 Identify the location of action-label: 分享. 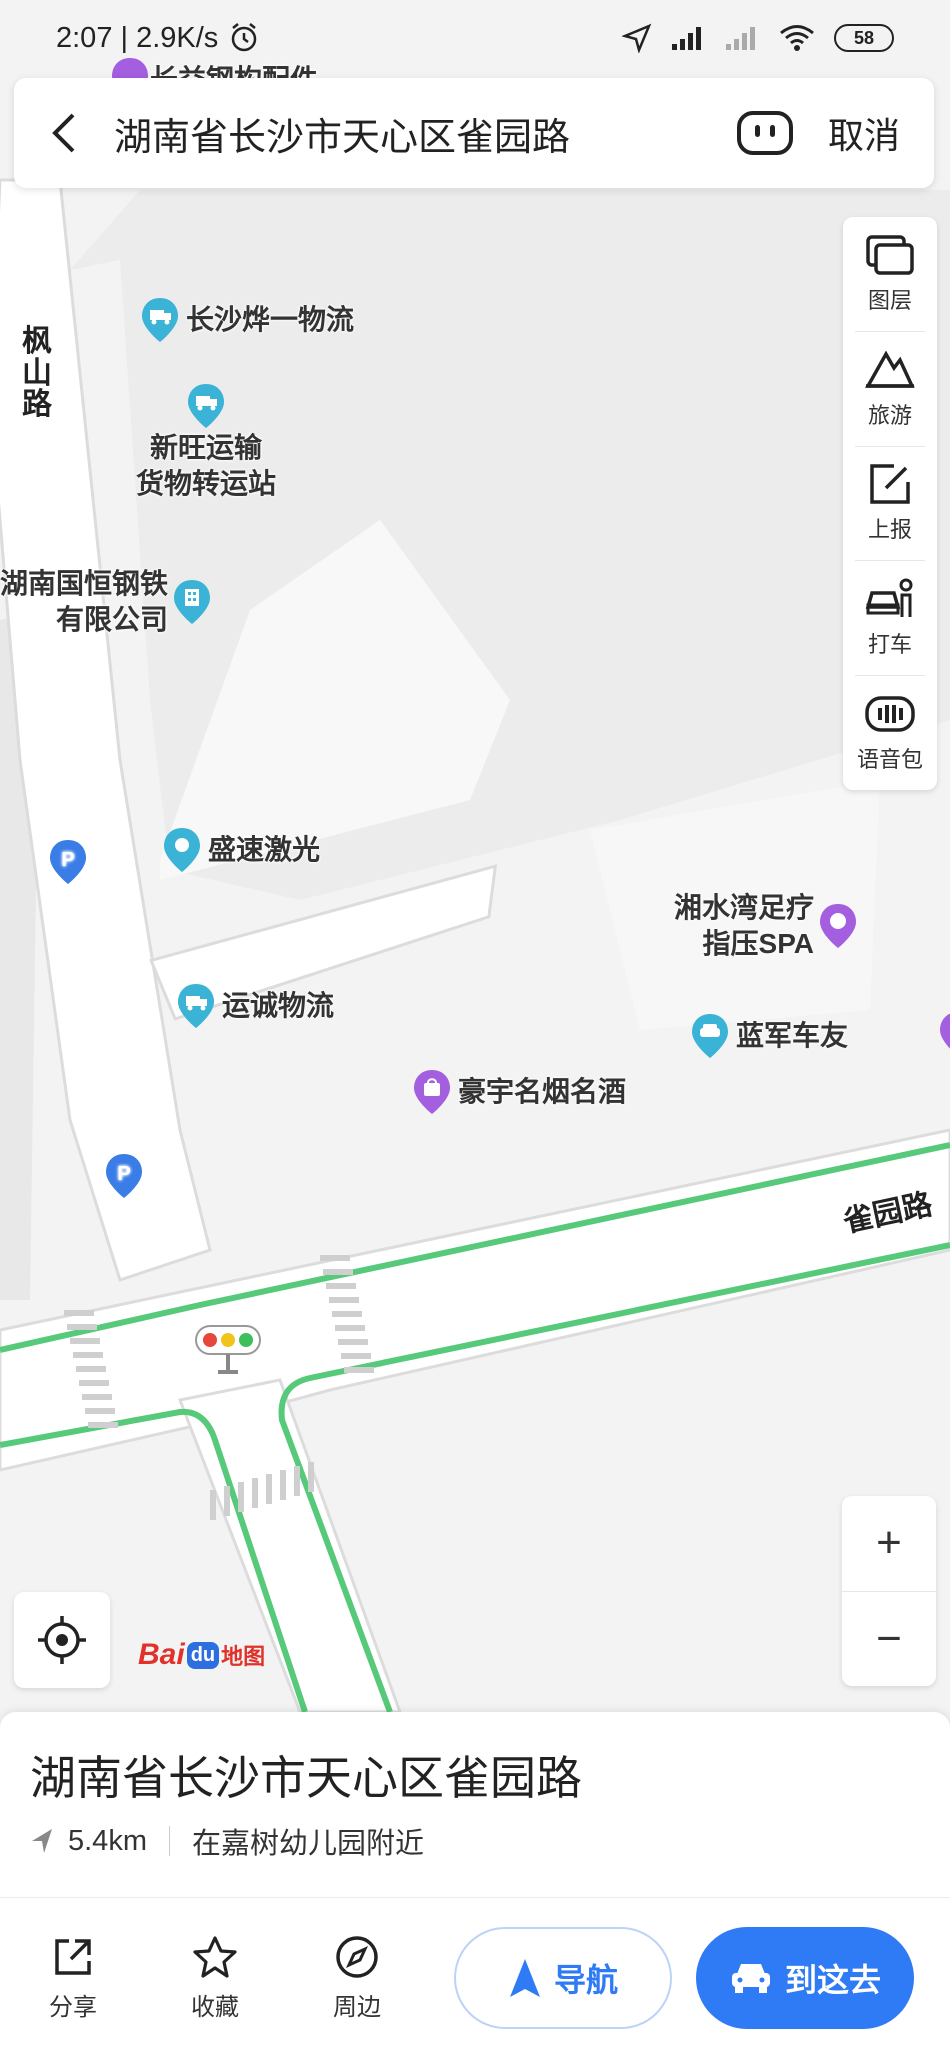
(73, 2007).